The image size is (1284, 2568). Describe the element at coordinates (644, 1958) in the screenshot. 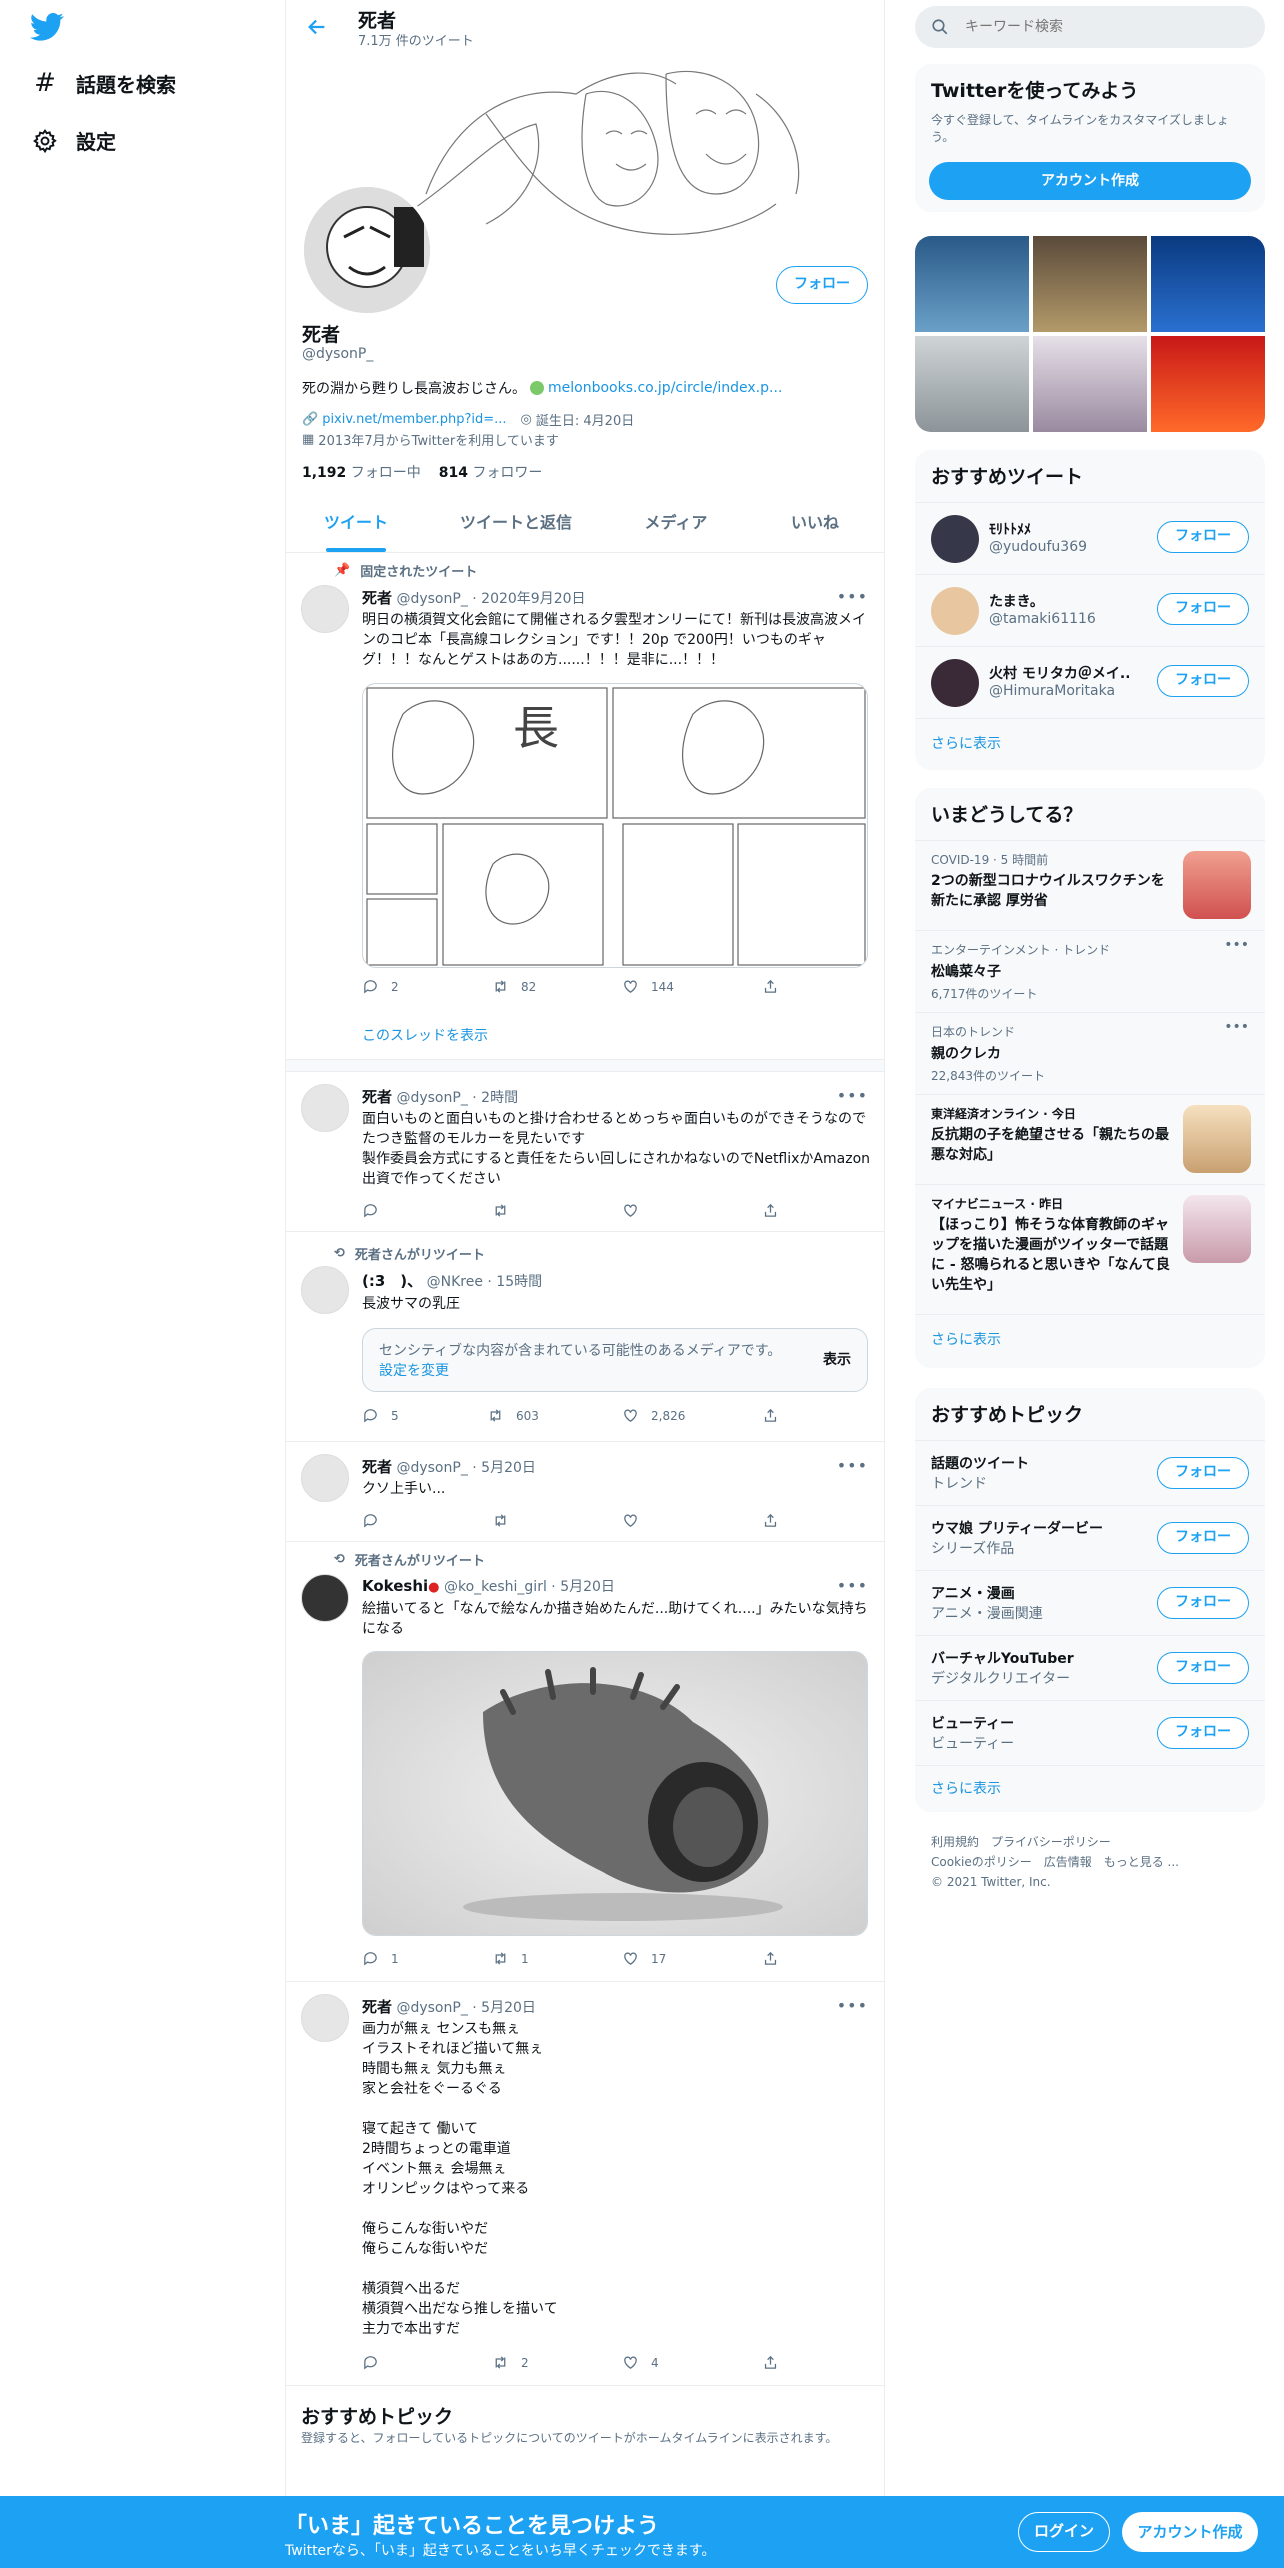

I see `like-button: 17` at that location.